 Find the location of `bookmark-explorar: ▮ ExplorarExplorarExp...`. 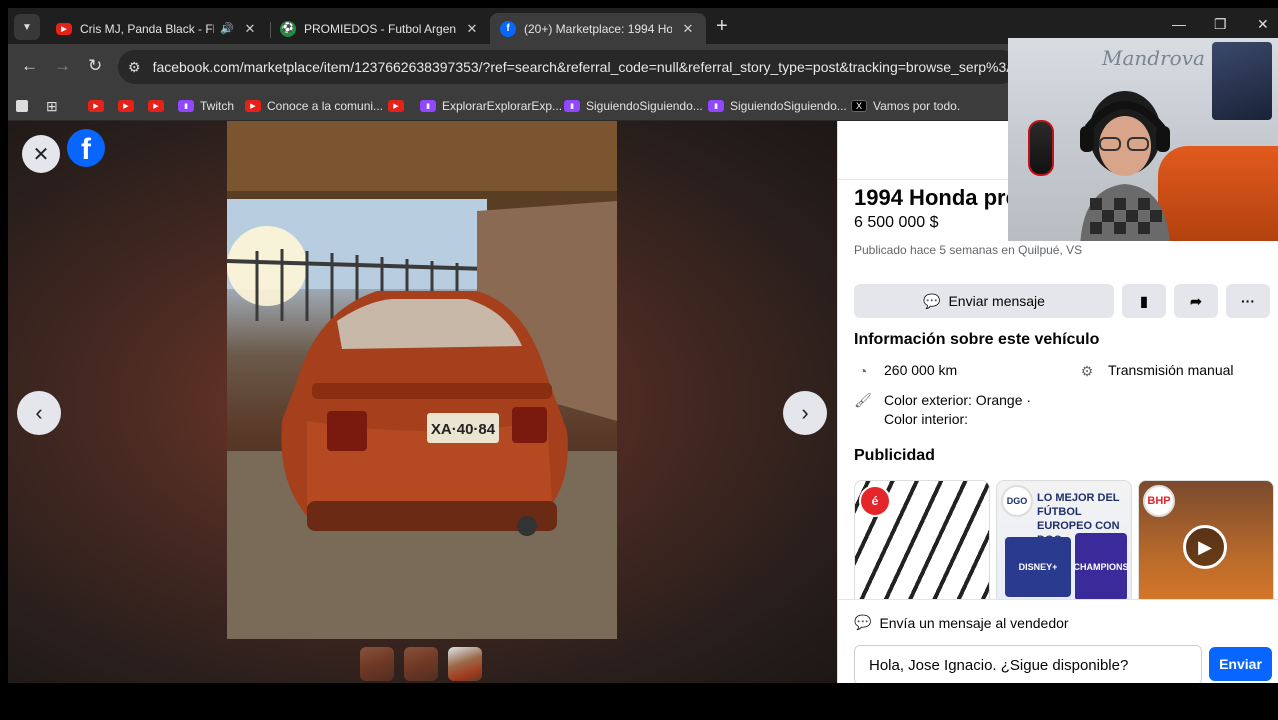

bookmark-explorar: ▮ ExplorarExplorarExp... is located at coordinates (491, 106).